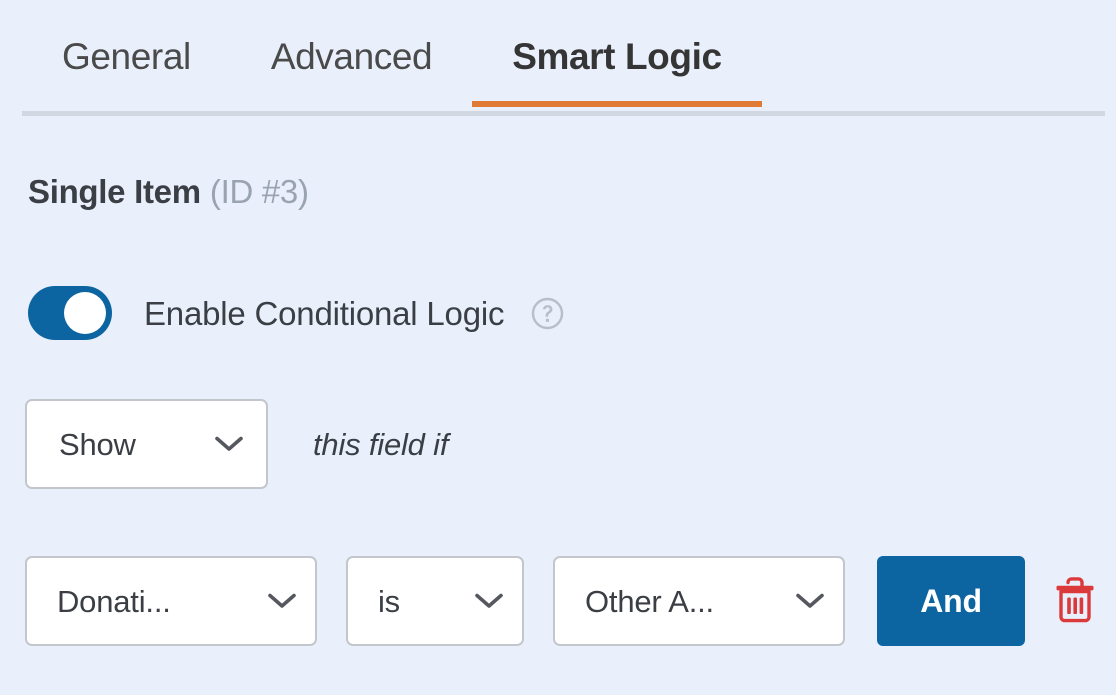  Describe the element at coordinates (547, 313) in the screenshot. I see `question-circle-icon` at that location.